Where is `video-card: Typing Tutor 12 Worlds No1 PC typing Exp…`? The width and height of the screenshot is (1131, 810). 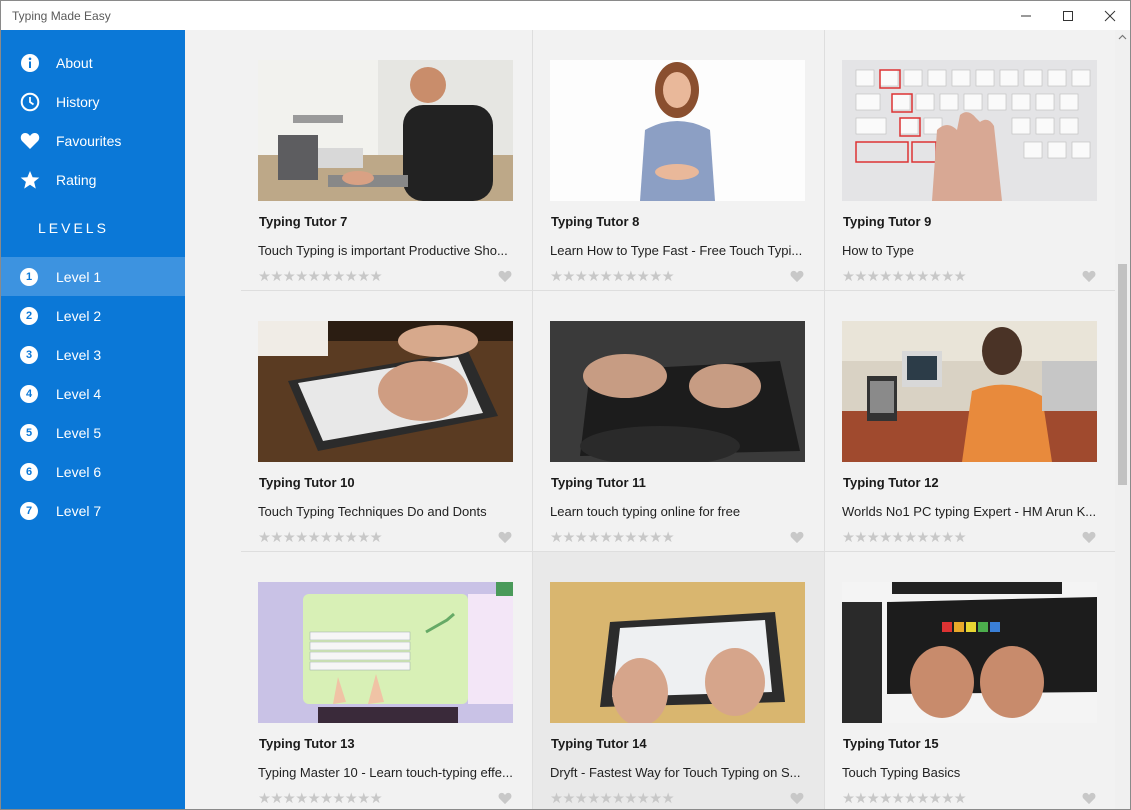
video-card: Typing Tutor 12 Worlds No1 PC typing Exp… is located at coordinates (970, 421).